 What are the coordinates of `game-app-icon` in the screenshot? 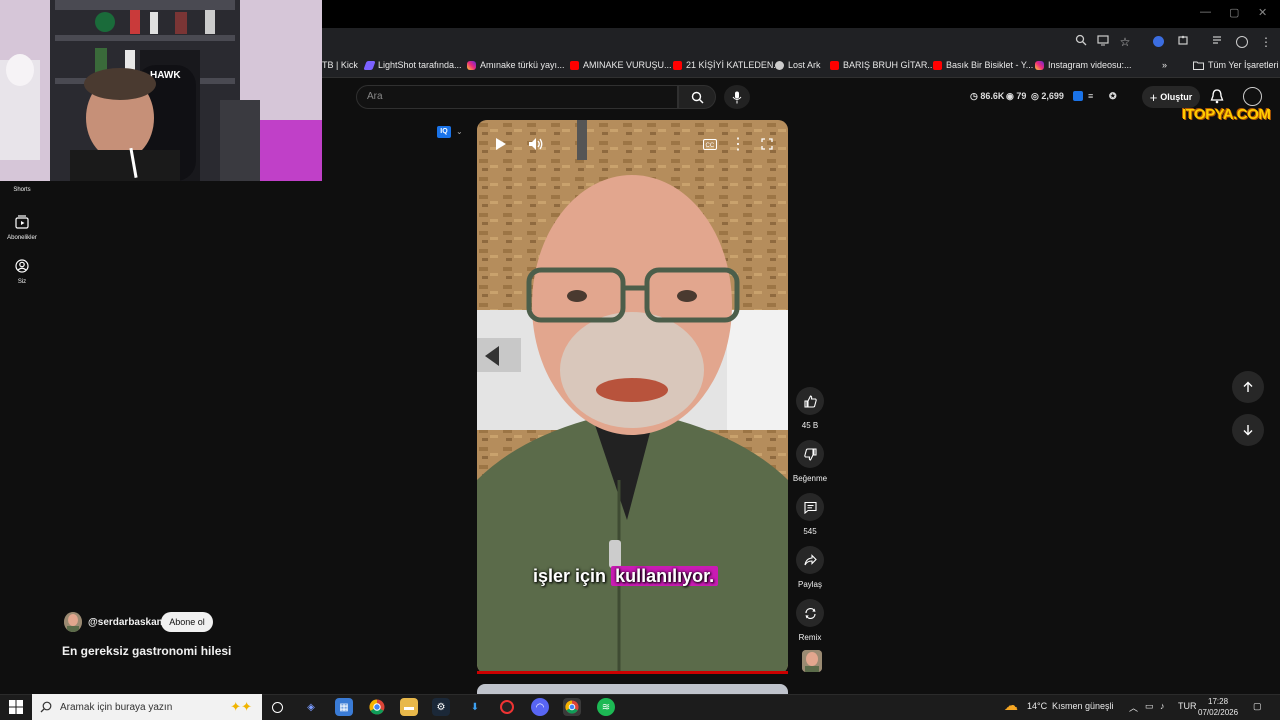 It's located at (507, 707).